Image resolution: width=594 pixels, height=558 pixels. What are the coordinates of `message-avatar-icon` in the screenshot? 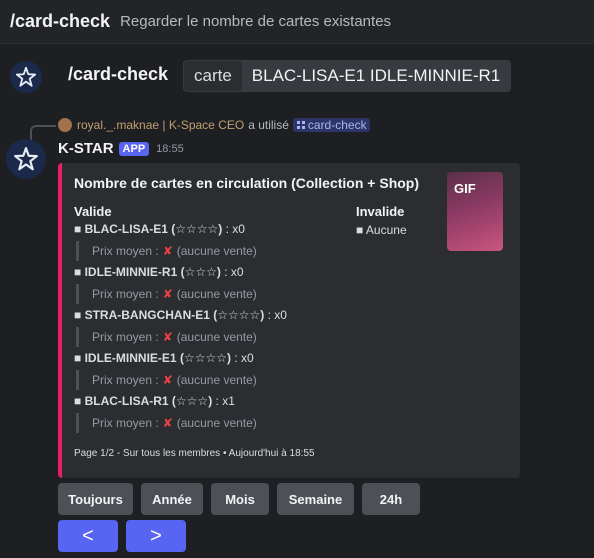 It's located at (26, 159).